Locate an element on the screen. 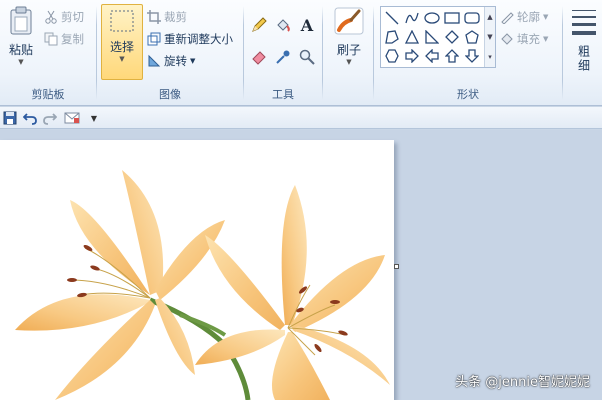 This screenshot has width=602, height=400. copy-label: 复制 is located at coordinates (72, 39).